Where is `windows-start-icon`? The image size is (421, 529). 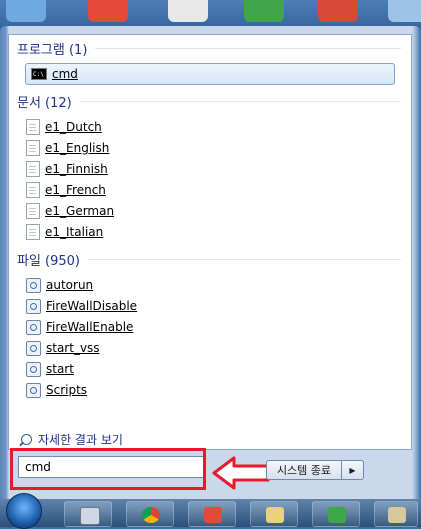 windows-start-icon is located at coordinates (24, 511).